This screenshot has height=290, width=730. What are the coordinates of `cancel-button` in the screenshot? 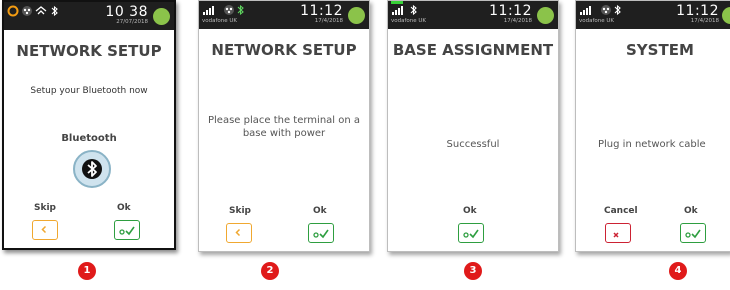 It's located at (618, 233).